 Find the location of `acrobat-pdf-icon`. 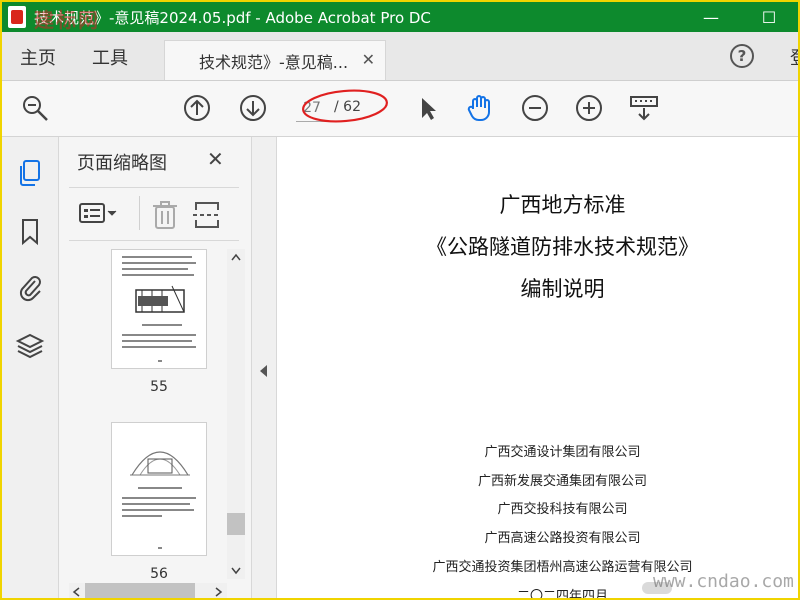

acrobat-pdf-icon is located at coordinates (17, 17).